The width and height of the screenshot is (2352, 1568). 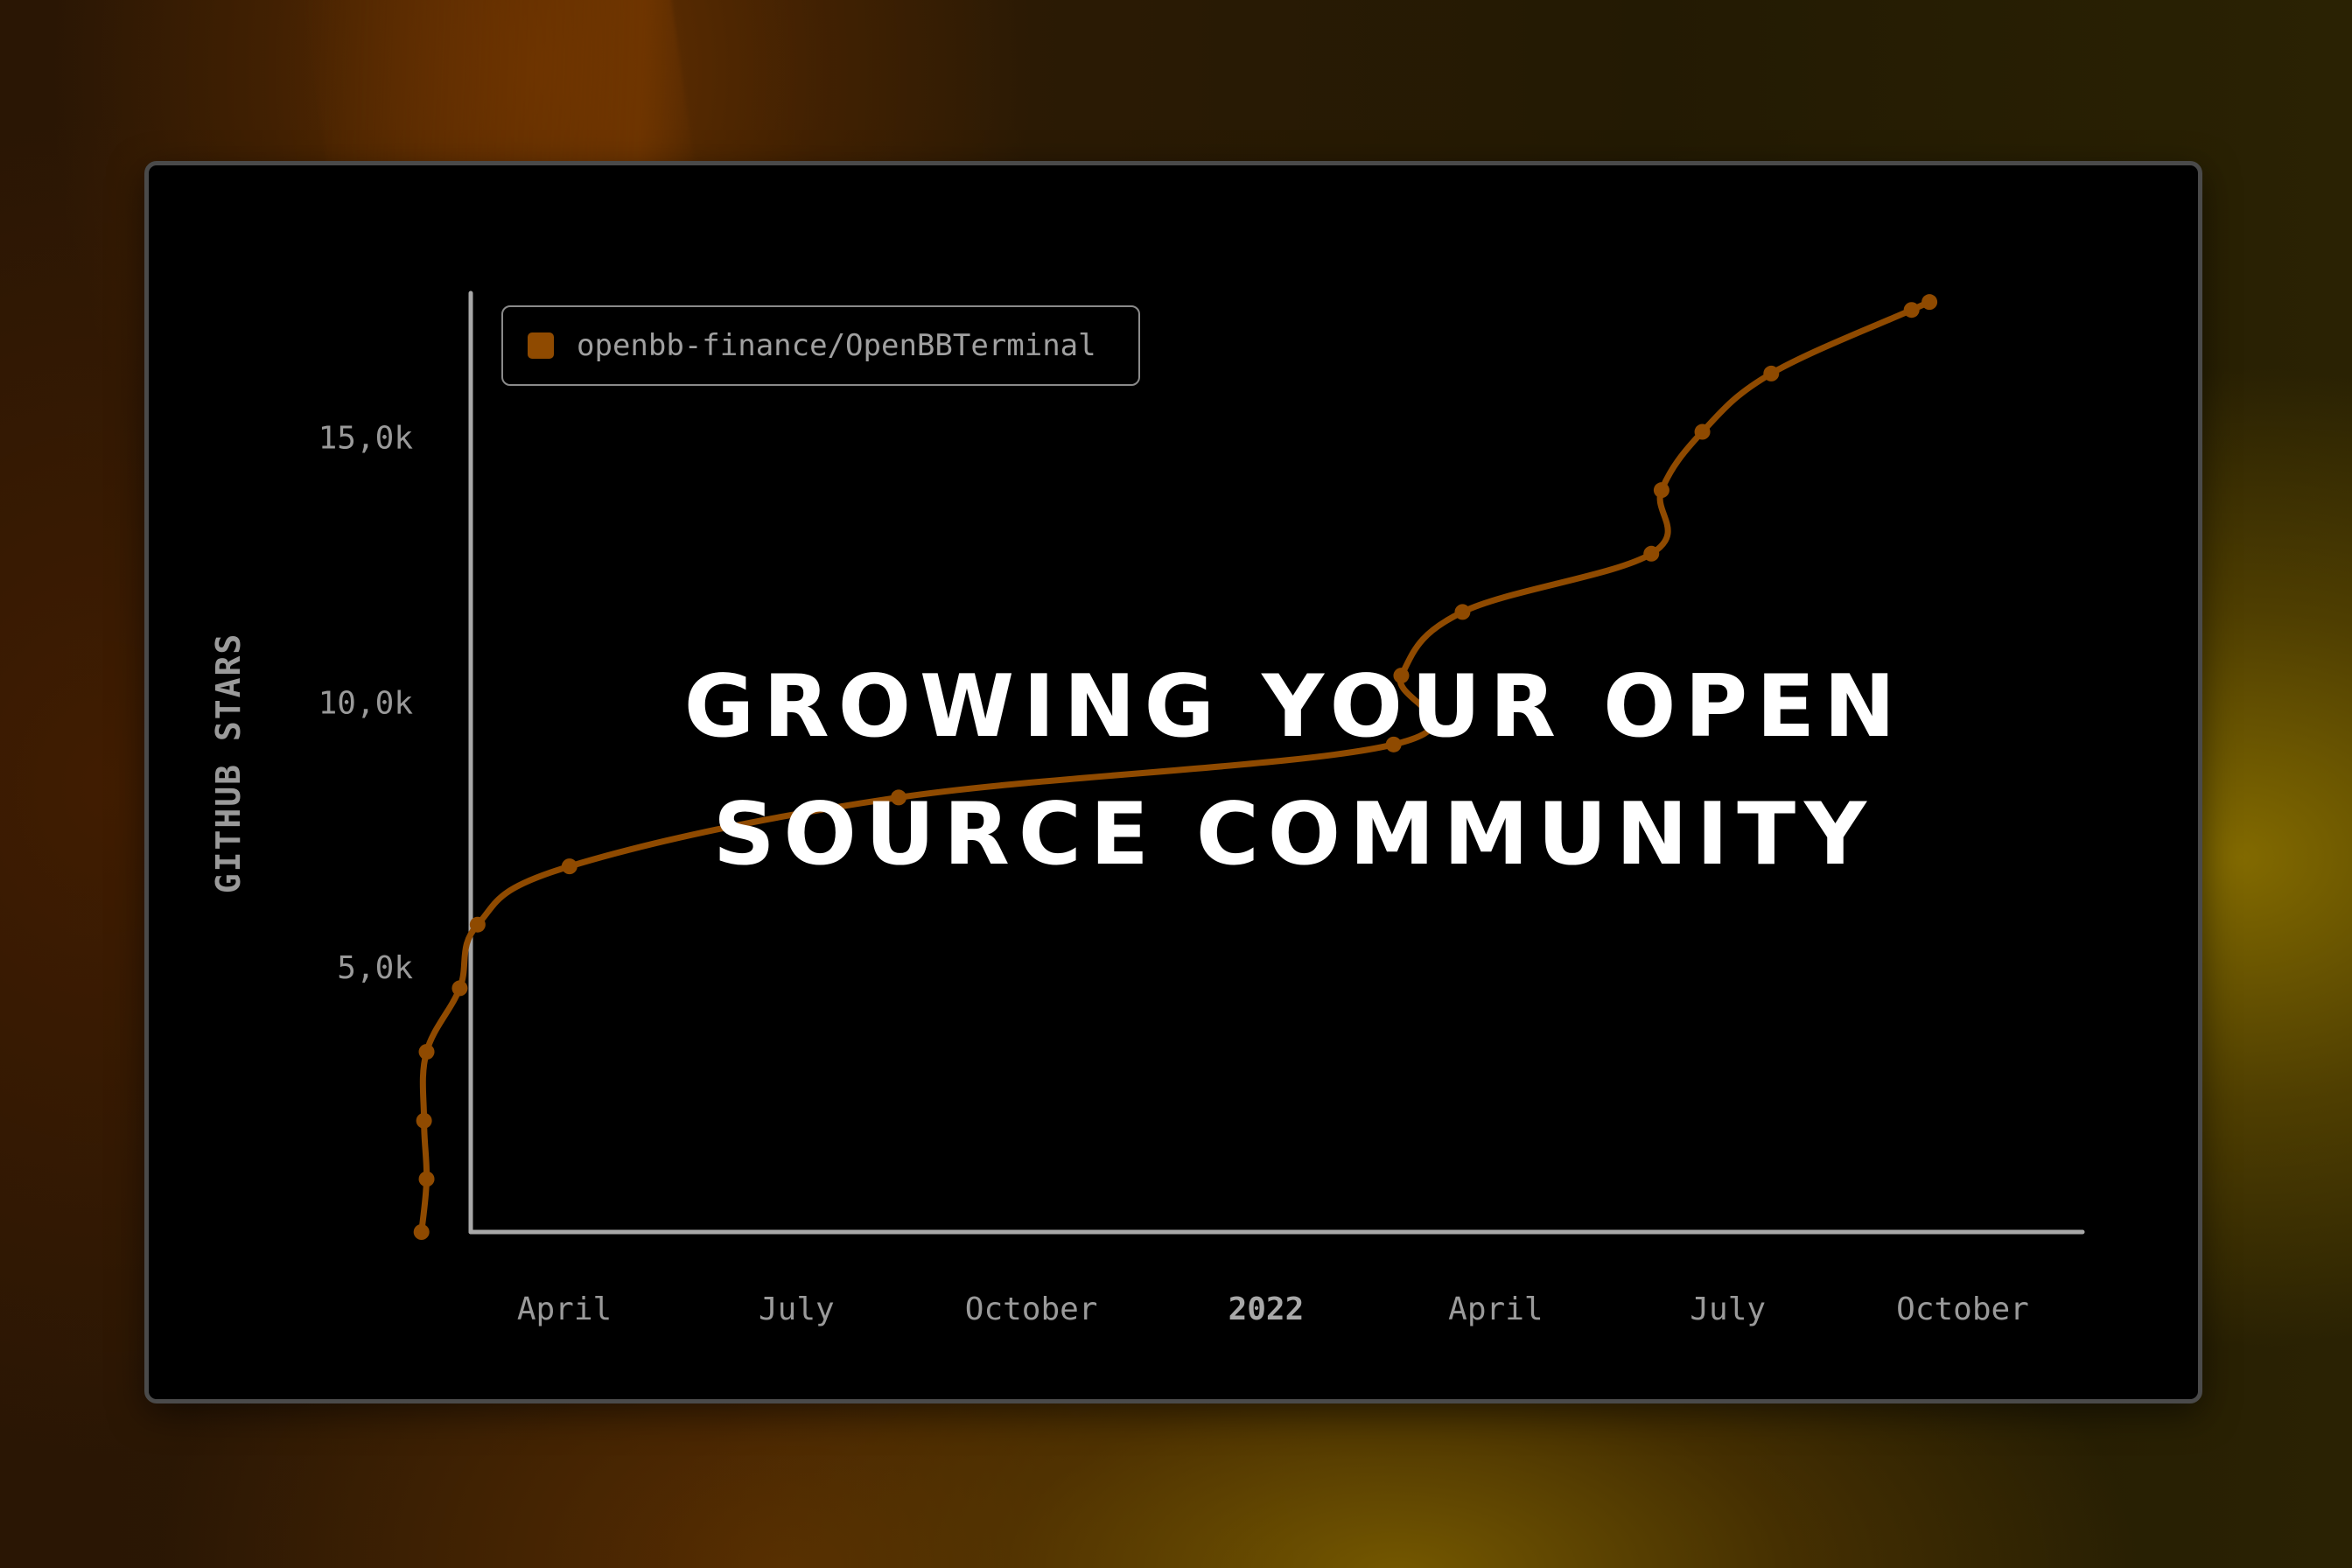 I want to click on legend-swatch, so click(x=541, y=345).